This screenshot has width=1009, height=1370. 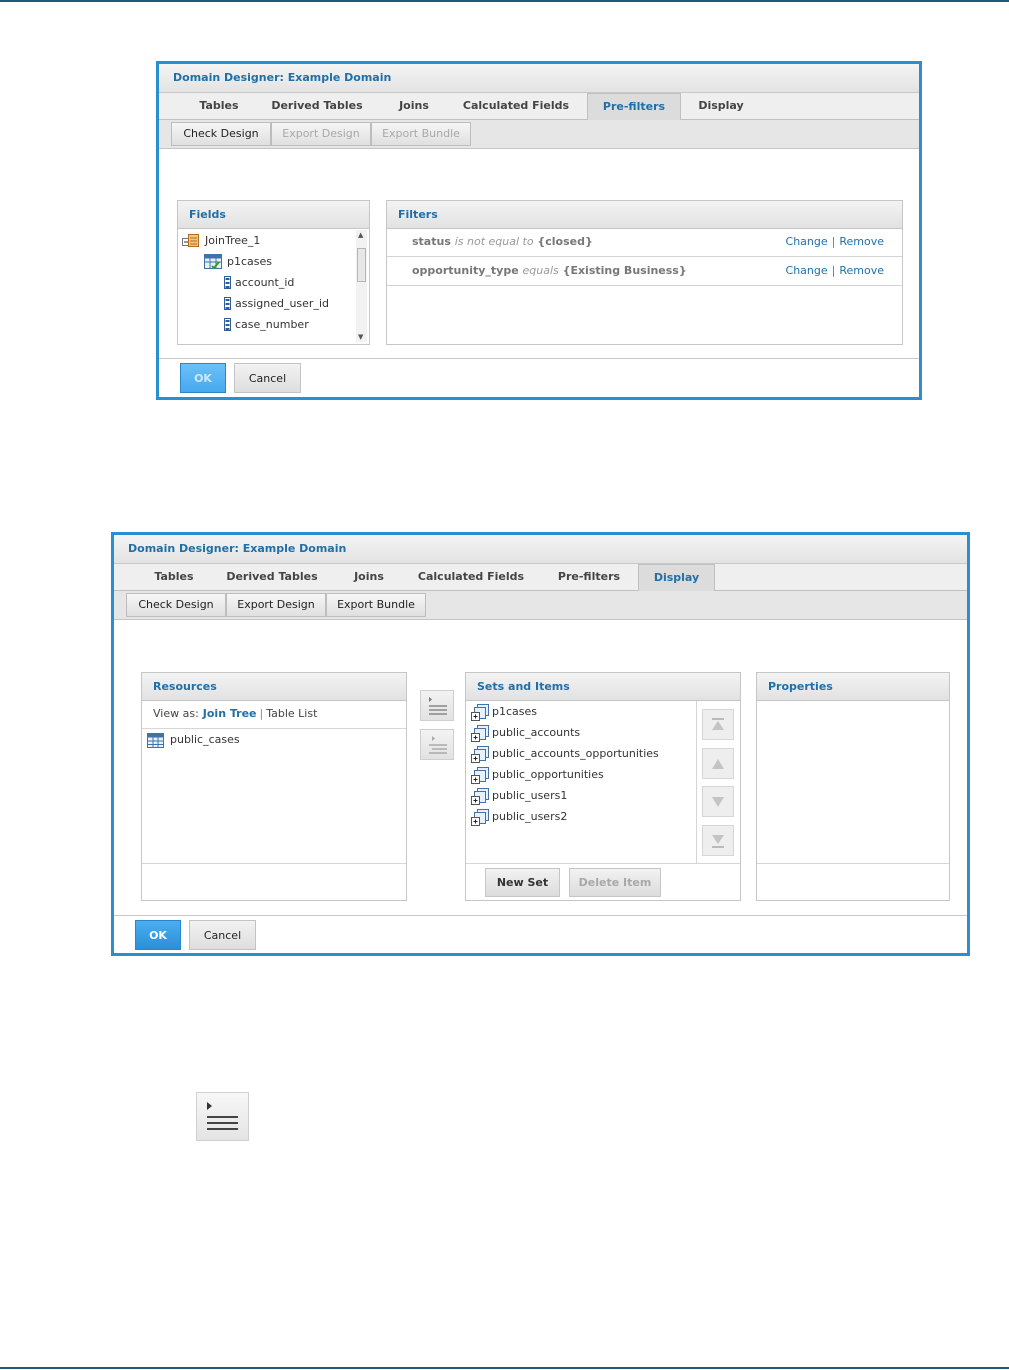 I want to click on move-bottom-icon, so click(x=718, y=841).